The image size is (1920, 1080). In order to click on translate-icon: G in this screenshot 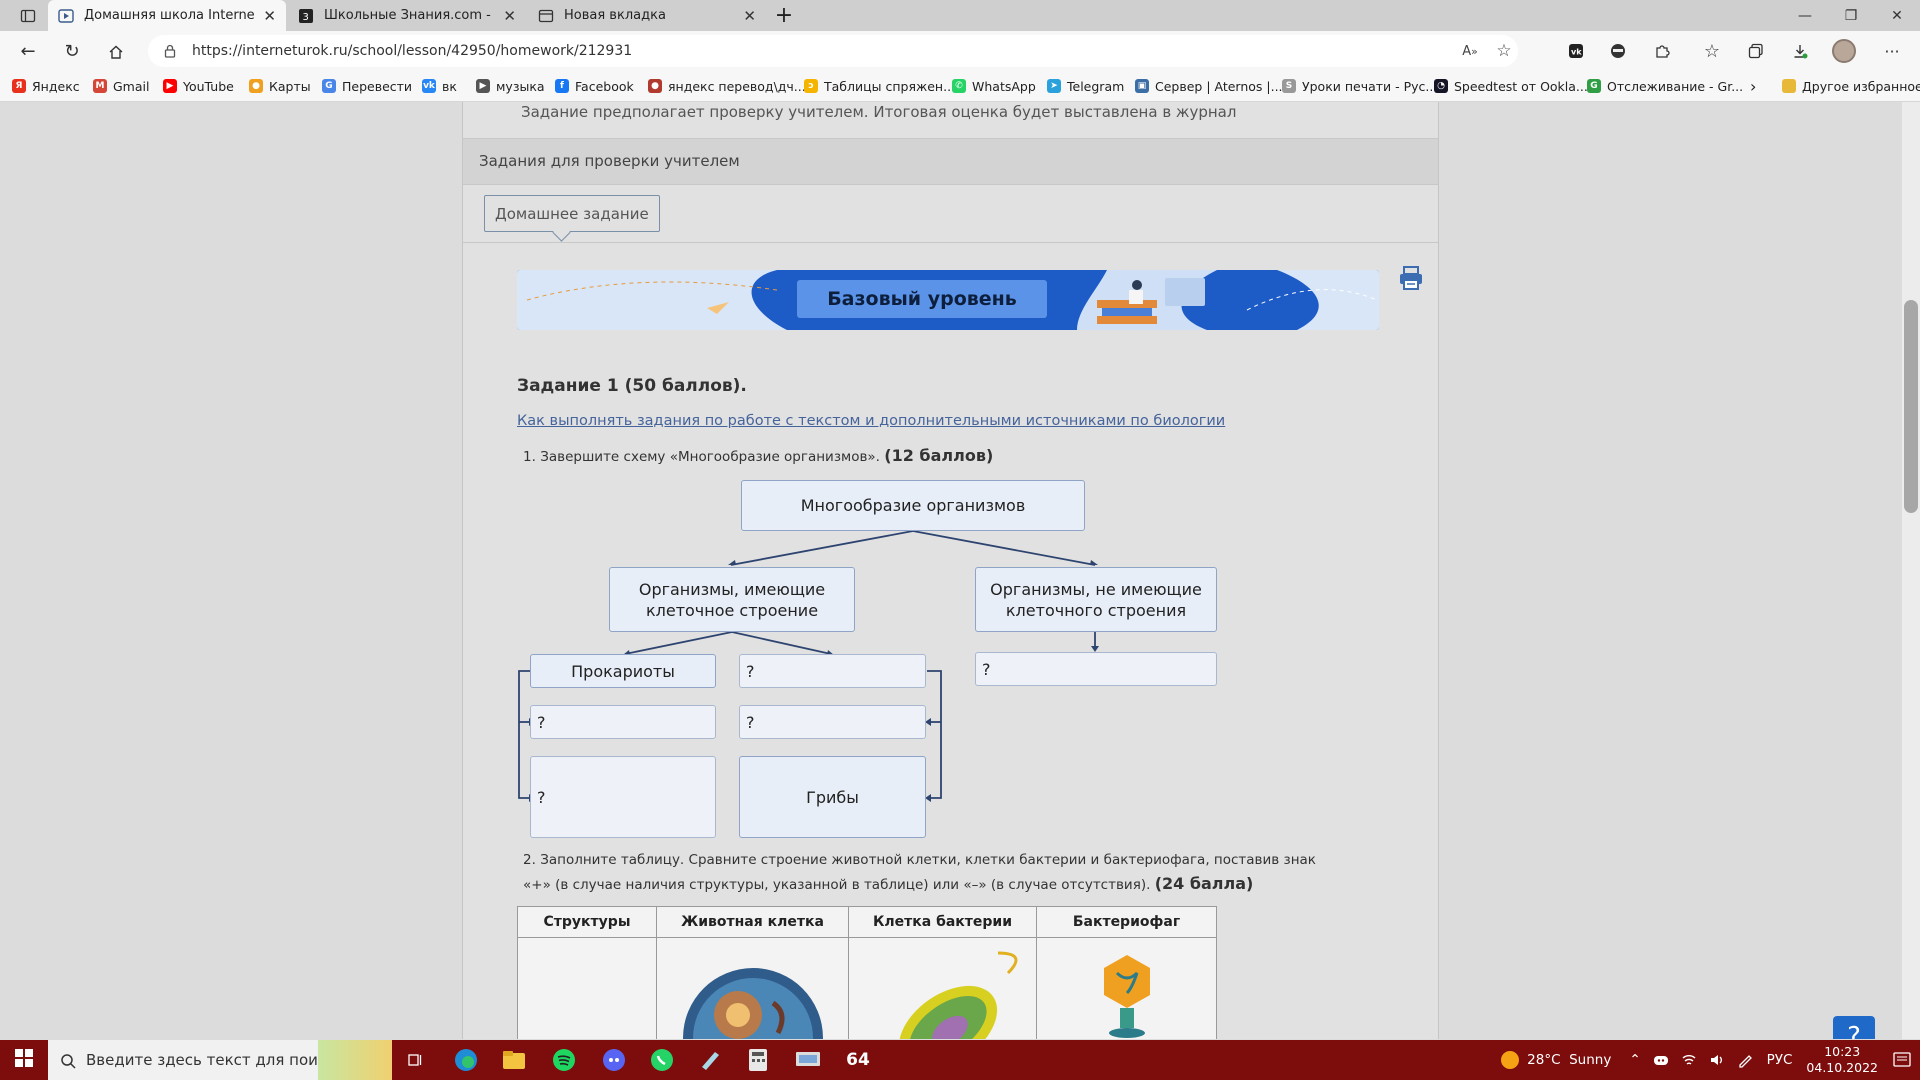, I will do `click(329, 86)`.